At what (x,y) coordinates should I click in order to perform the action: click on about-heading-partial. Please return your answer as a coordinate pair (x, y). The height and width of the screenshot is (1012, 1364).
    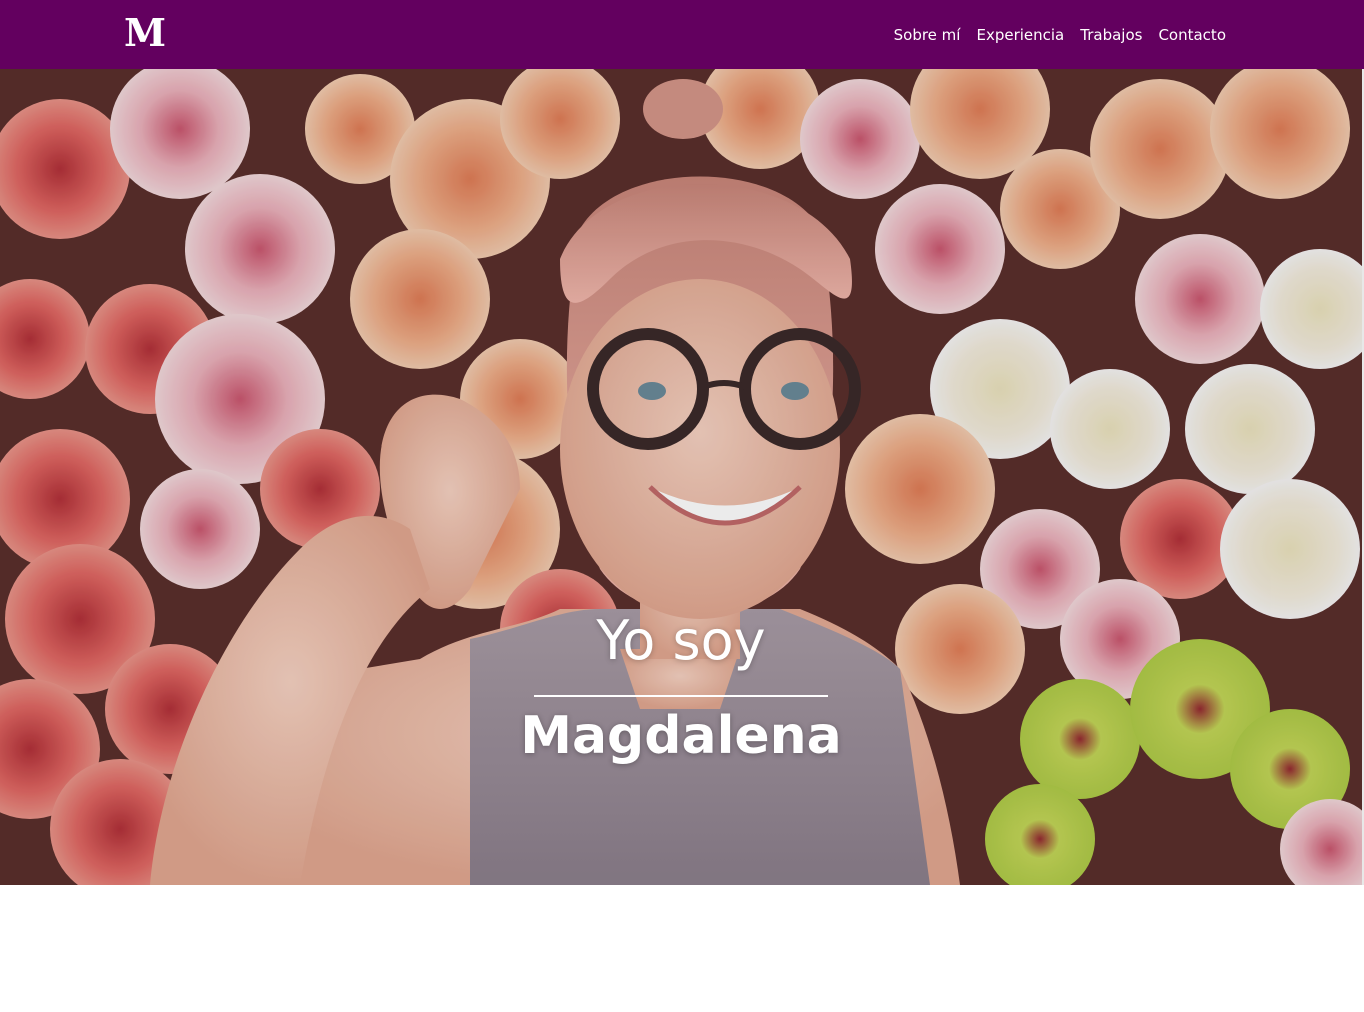
    Looking at the image, I should click on (685, 1007).